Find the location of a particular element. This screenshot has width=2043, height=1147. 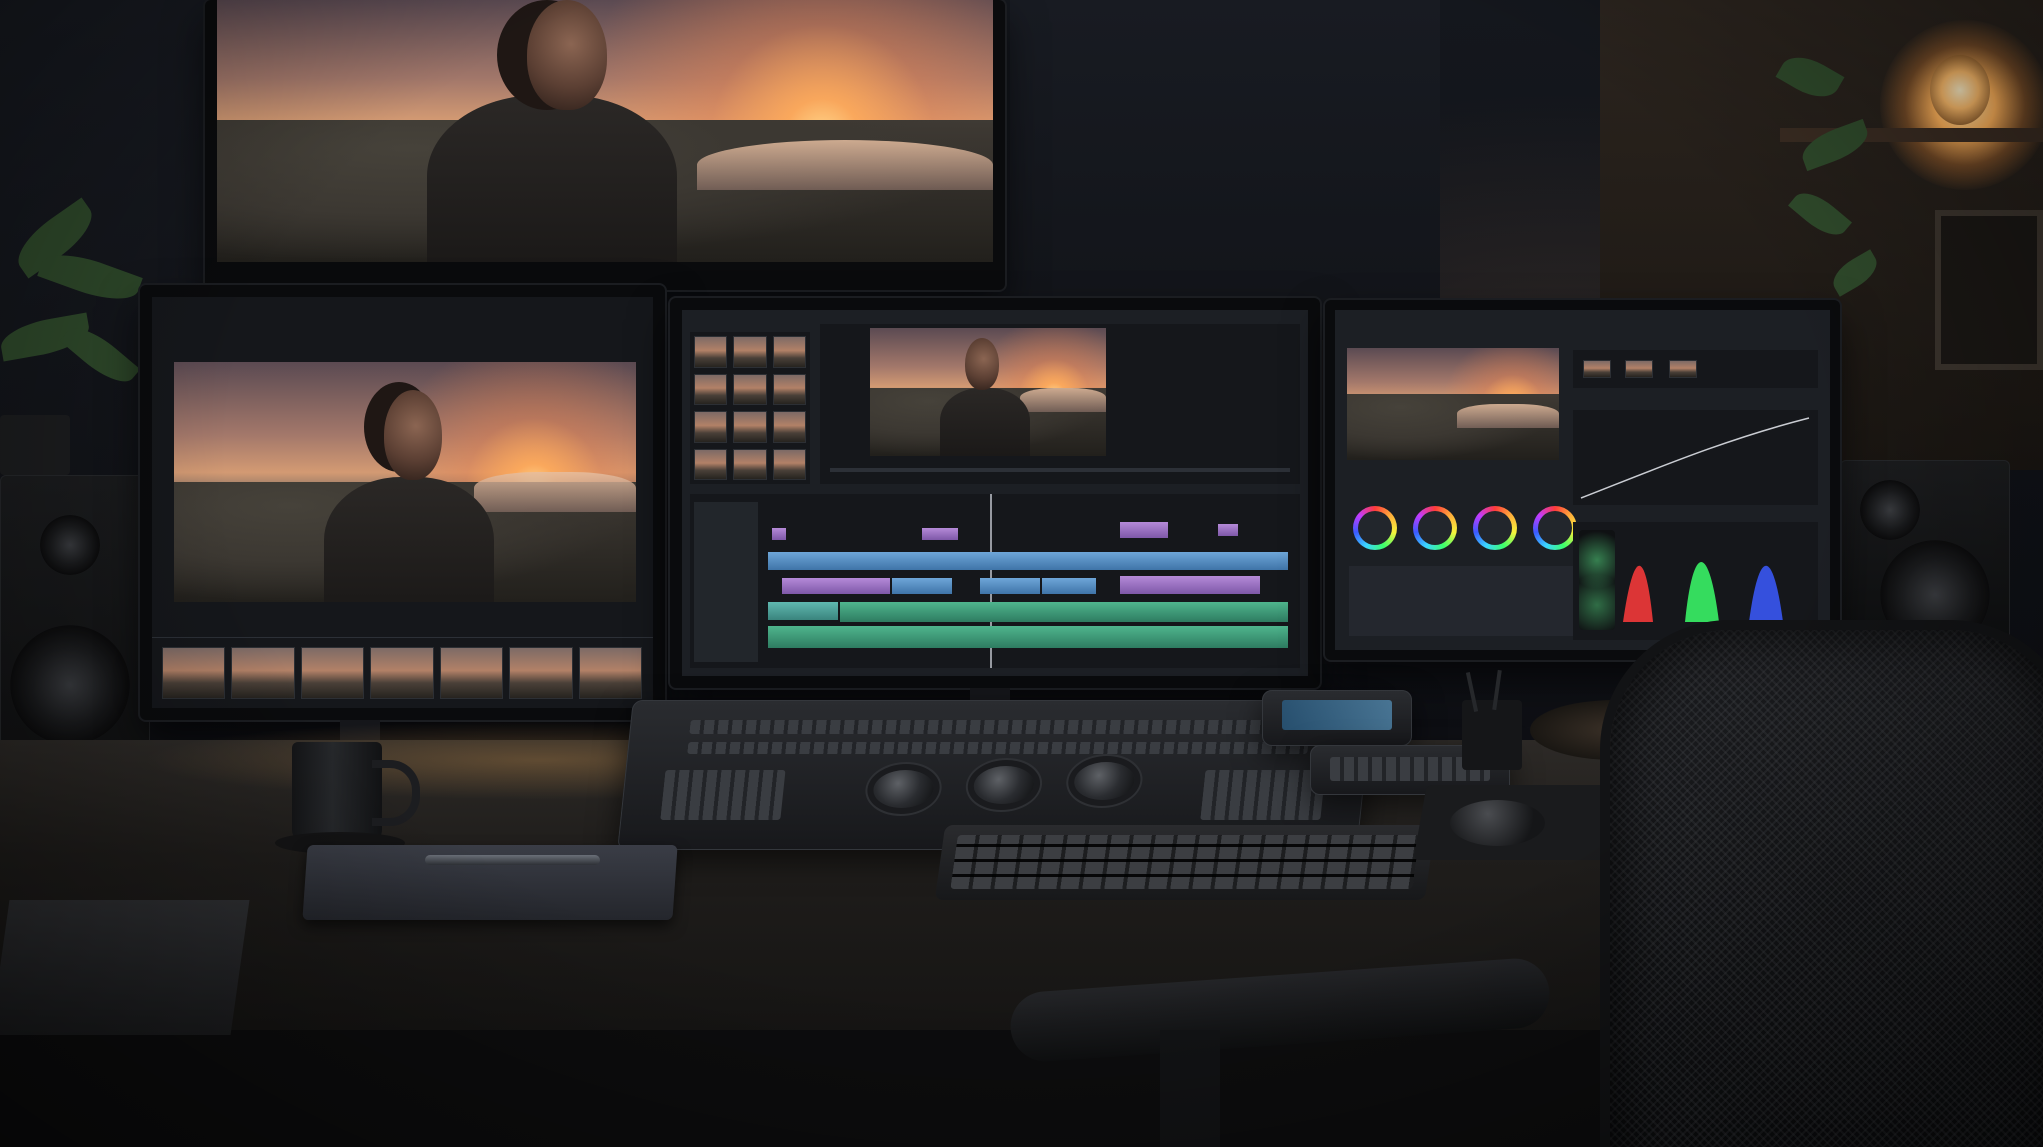

left-monitor is located at coordinates (402, 502).